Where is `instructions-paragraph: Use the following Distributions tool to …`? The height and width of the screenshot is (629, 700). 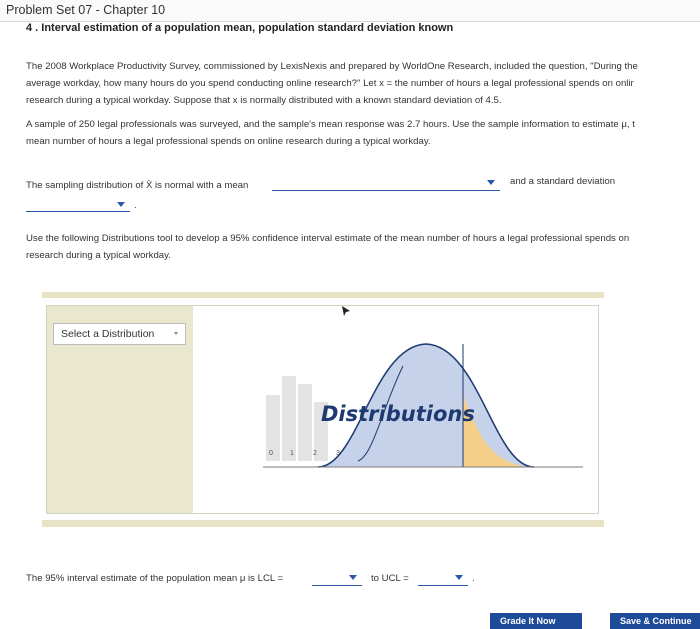 instructions-paragraph: Use the following Distributions tool to … is located at coordinates (363, 247).